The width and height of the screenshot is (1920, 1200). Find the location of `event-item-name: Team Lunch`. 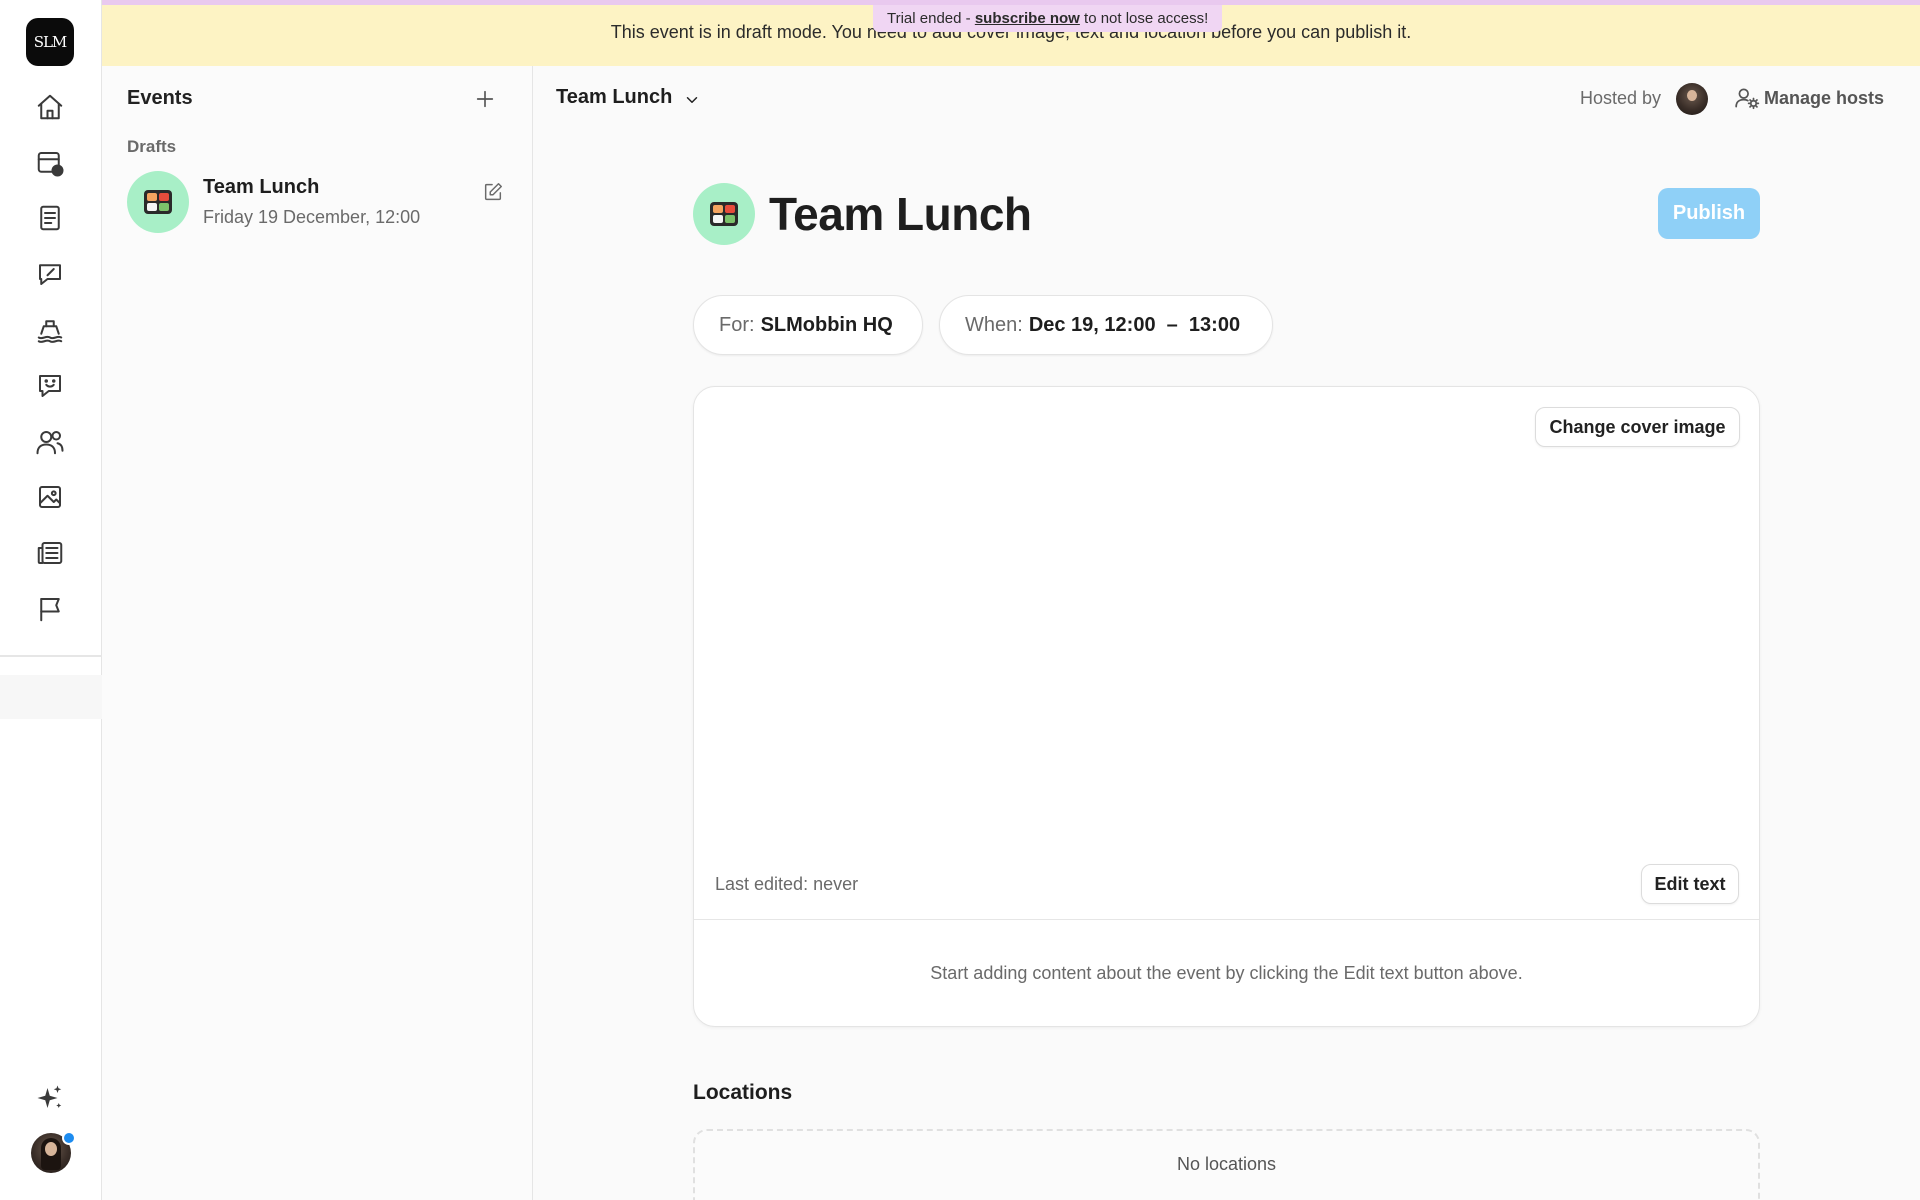

event-item-name: Team Lunch is located at coordinates (261, 187).